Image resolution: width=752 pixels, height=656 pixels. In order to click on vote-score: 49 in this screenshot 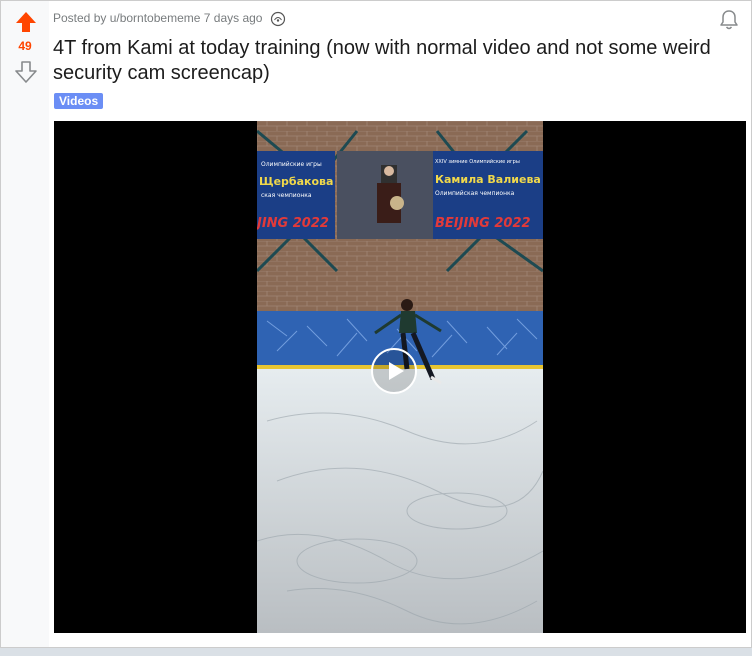, I will do `click(25, 46)`.